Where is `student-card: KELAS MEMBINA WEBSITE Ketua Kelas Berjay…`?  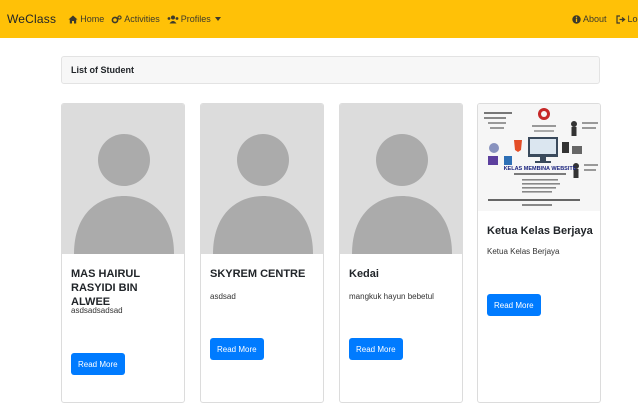
student-card: KELAS MEMBINA WEBSITE Ketua Kelas Berjay… is located at coordinates (539, 253).